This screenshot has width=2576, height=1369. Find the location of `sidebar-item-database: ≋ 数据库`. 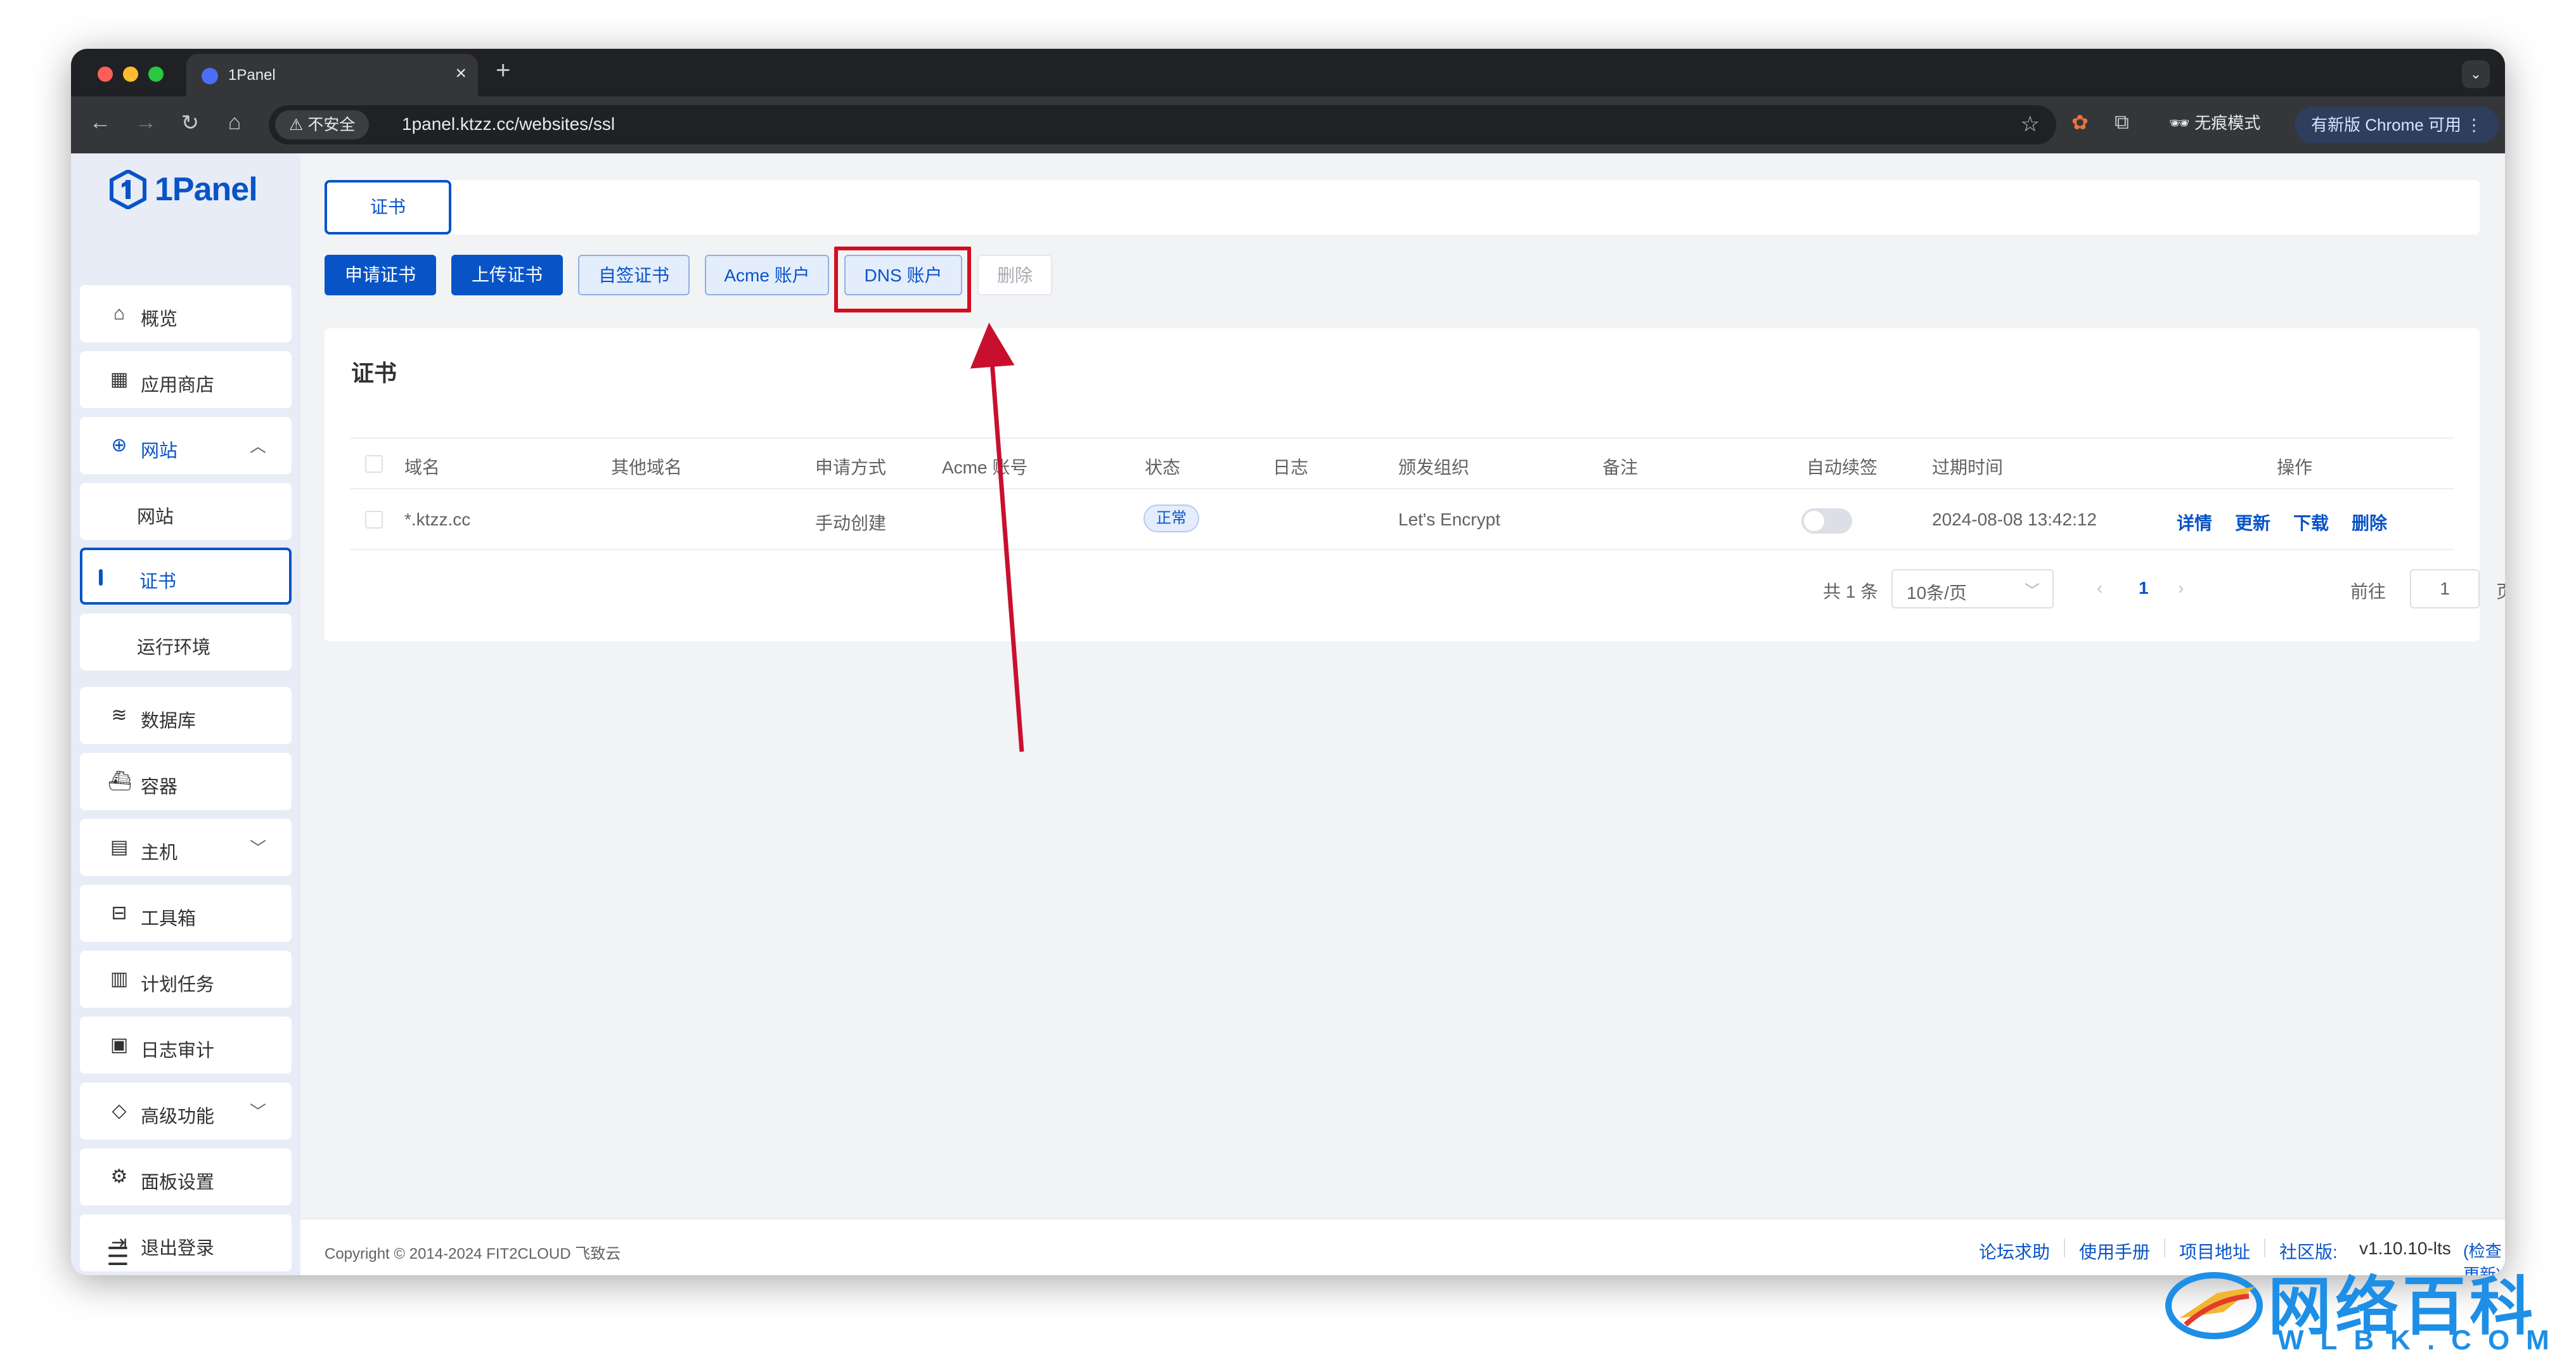

sidebar-item-database: ≋ 数据库 is located at coordinates (186, 715).